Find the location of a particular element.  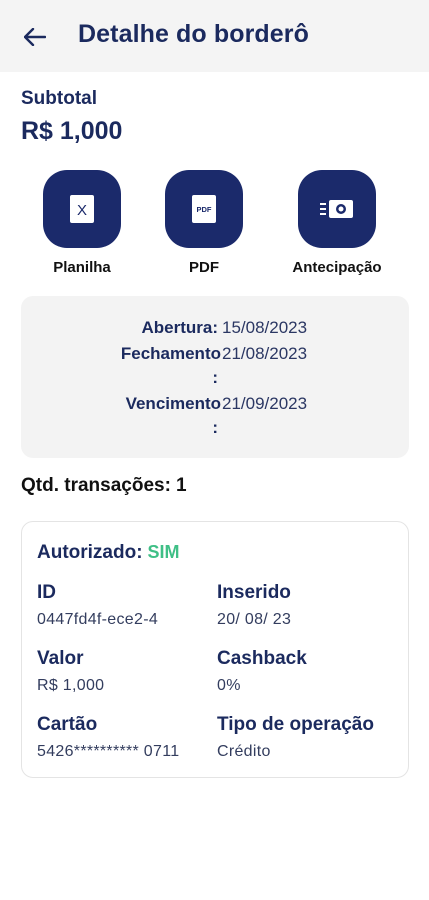

subtotal-label: Subtotal is located at coordinates (59, 98).